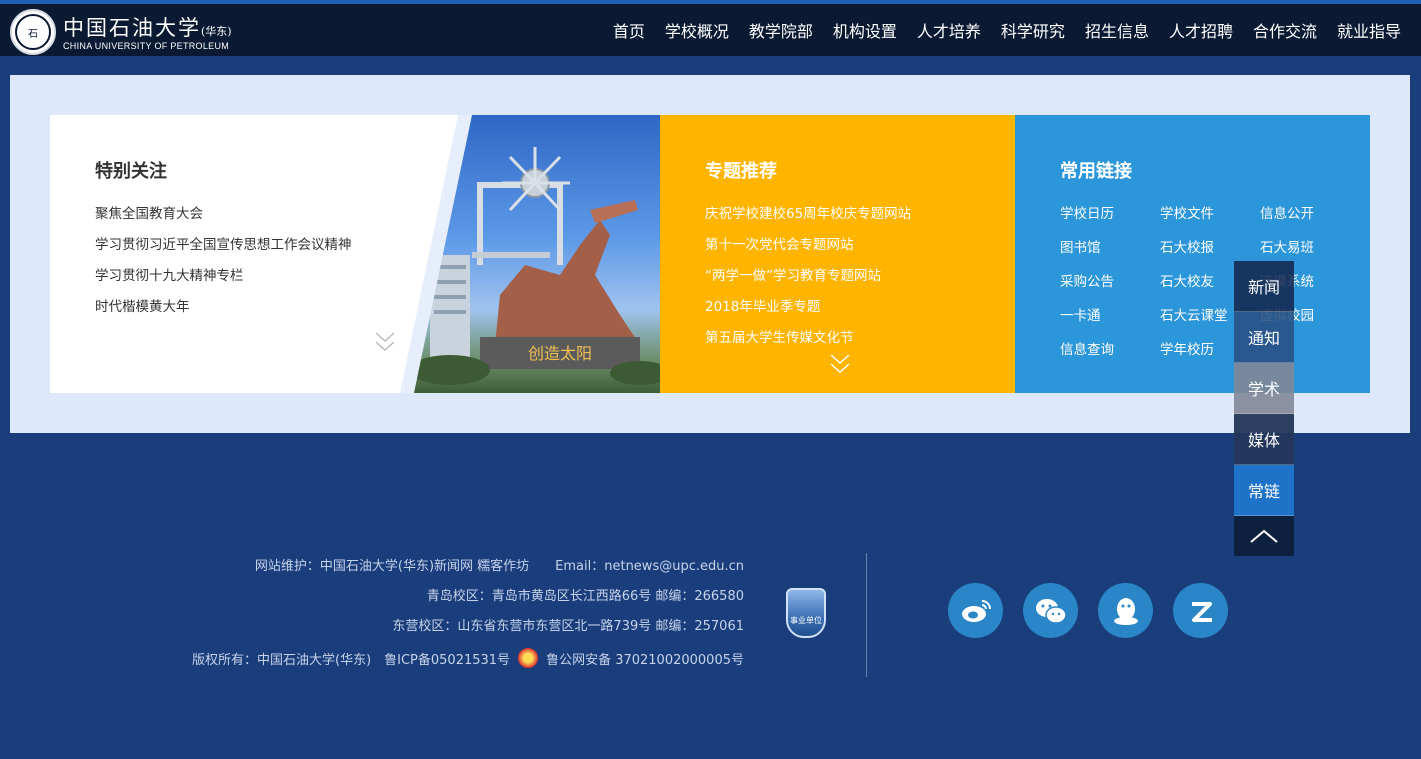  I want to click on qq-icon, so click(1125, 610).